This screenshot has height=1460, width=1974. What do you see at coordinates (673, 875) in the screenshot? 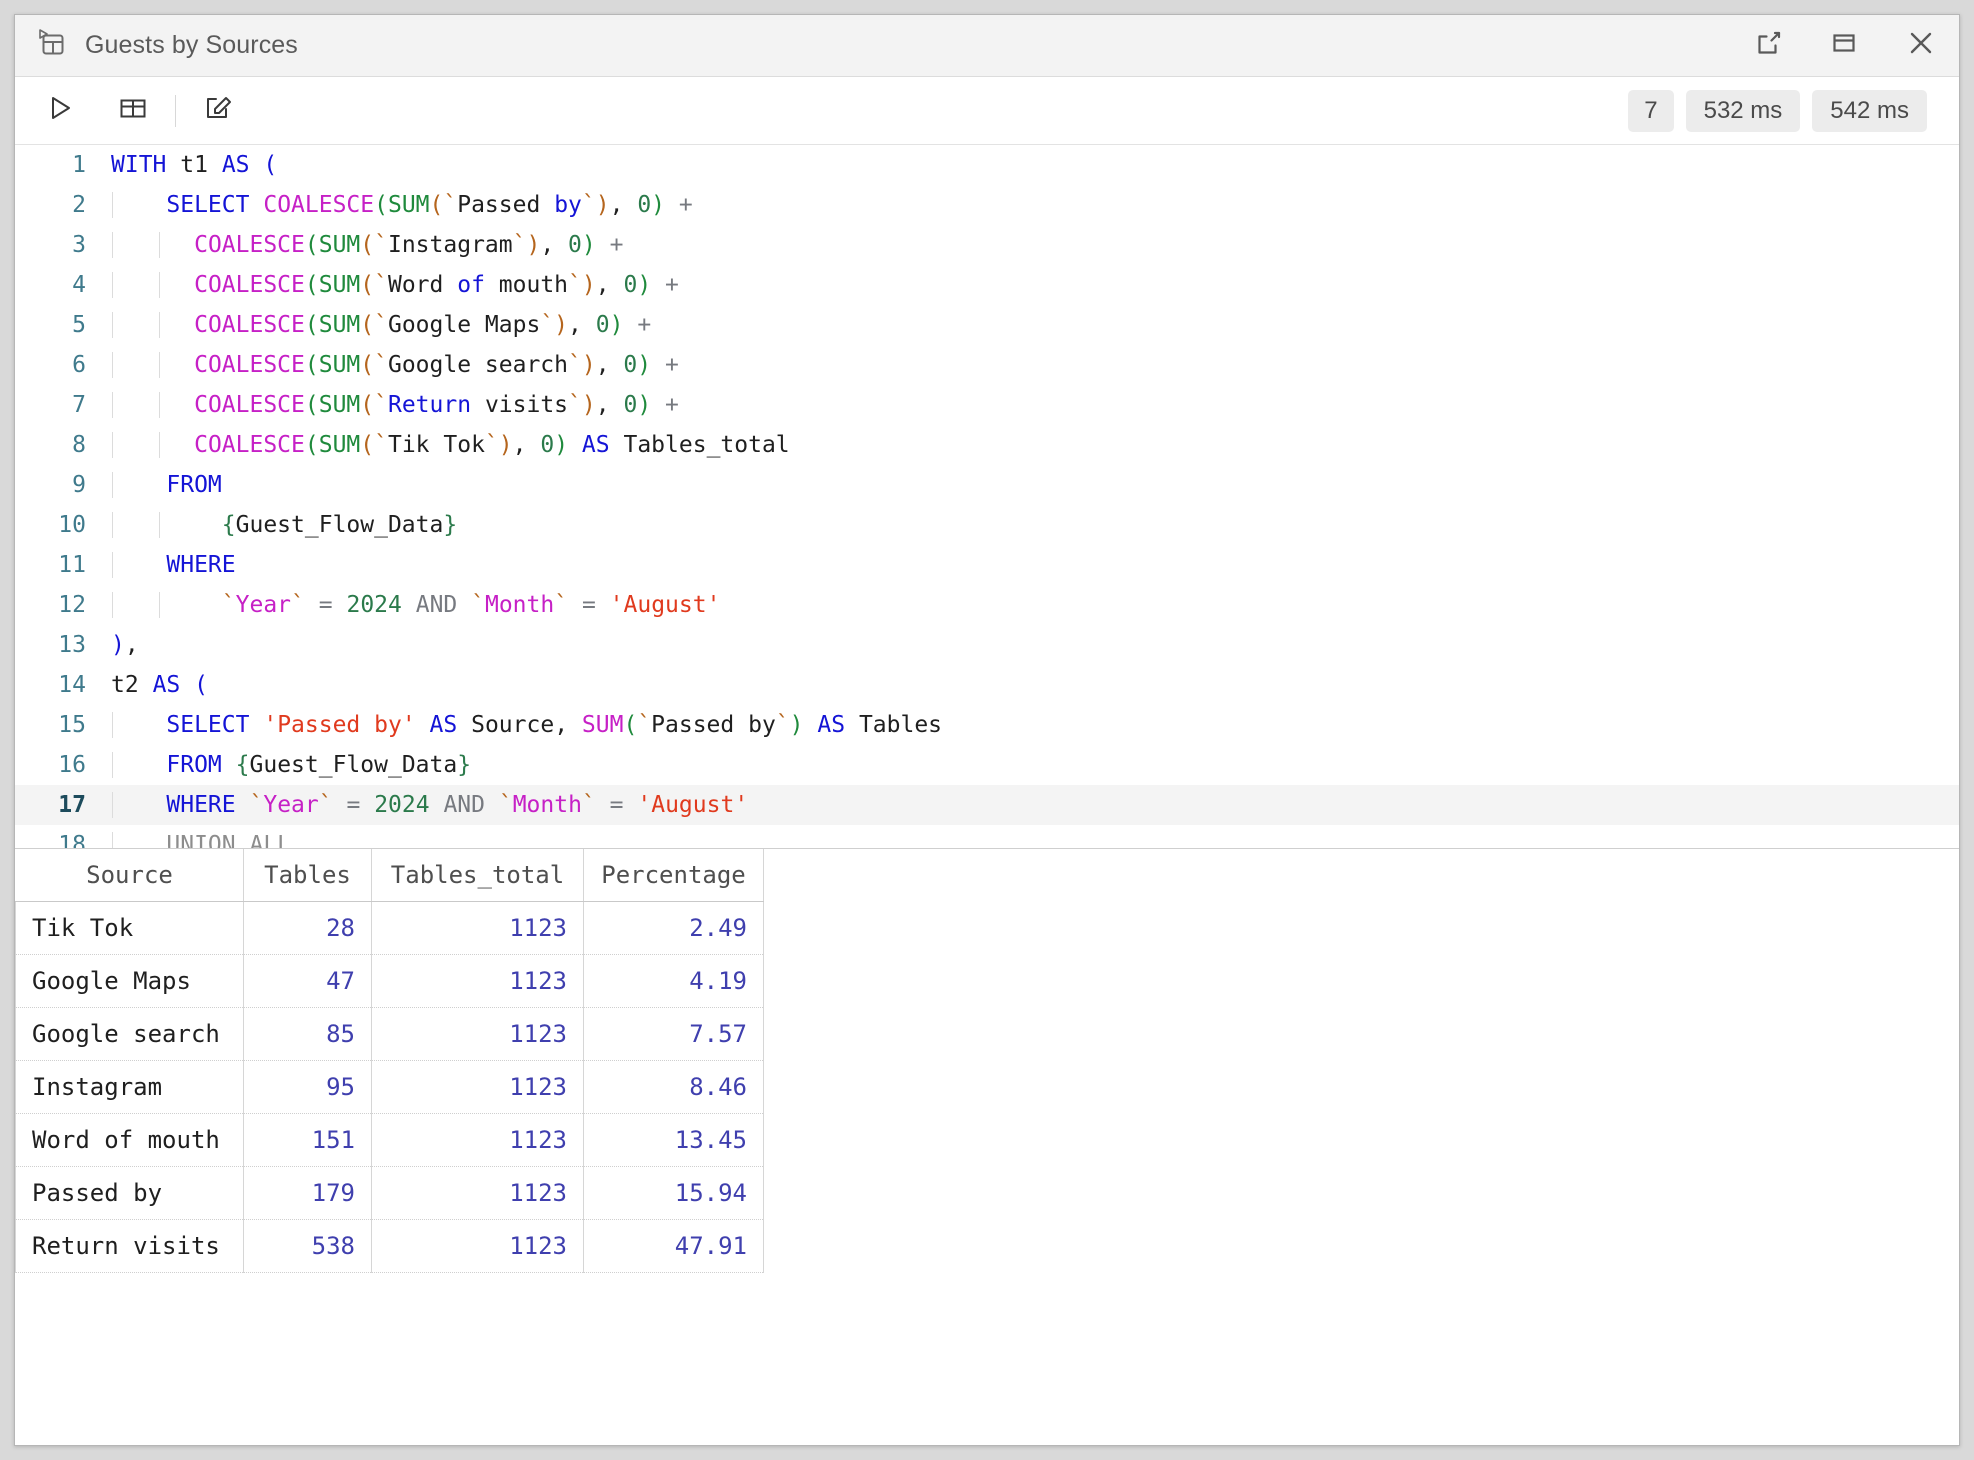
I see `column-header-percentage: Percentage` at bounding box center [673, 875].